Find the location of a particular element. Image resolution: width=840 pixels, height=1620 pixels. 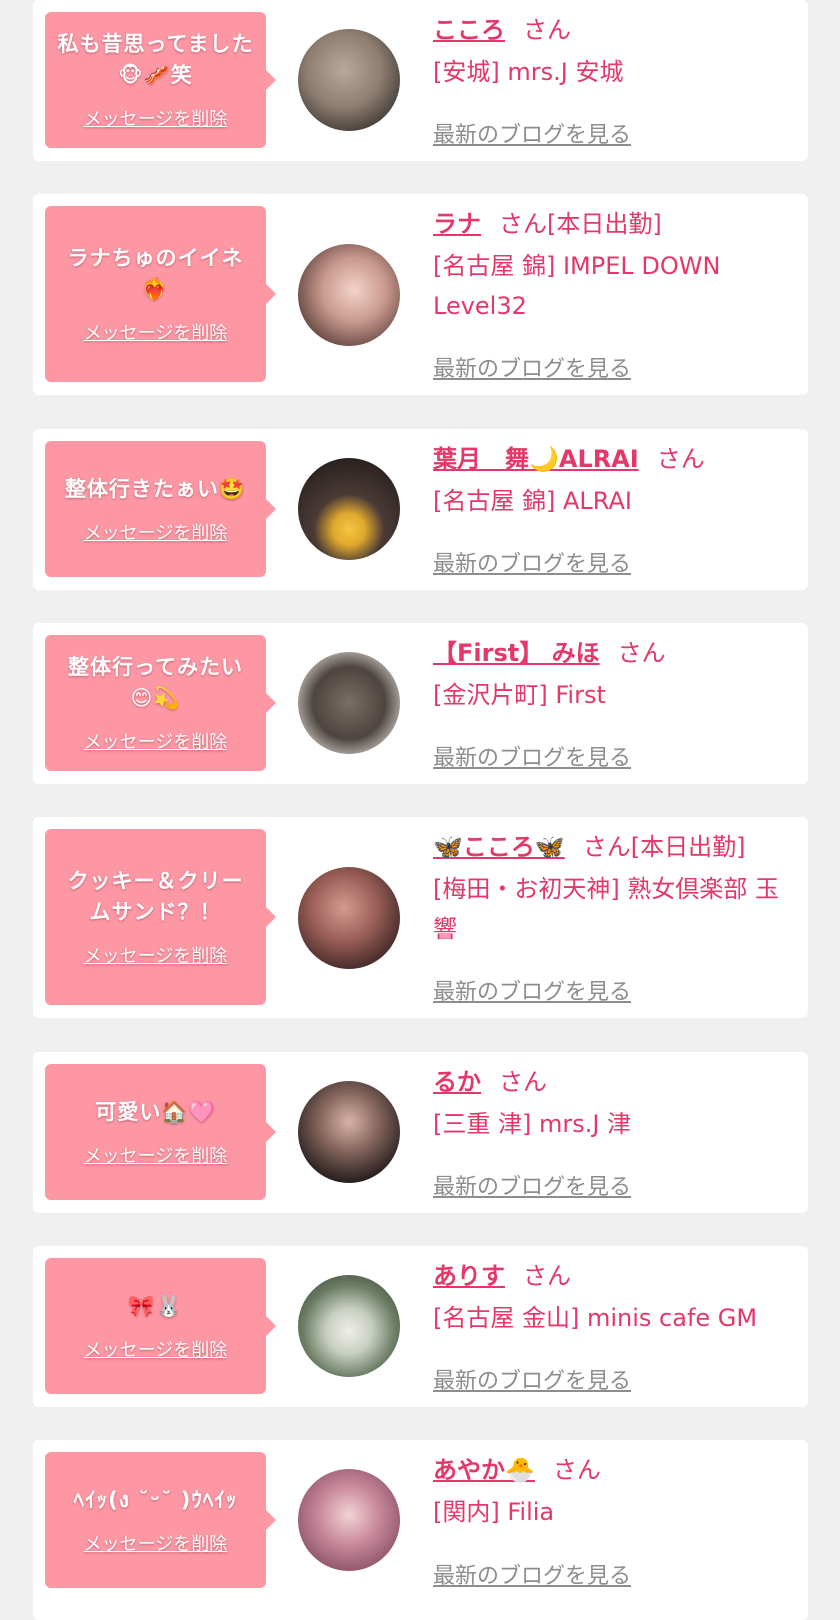

shop-label: [梅田・お初天神] 熟女倶楽部 玉響 is located at coordinates (606, 909).